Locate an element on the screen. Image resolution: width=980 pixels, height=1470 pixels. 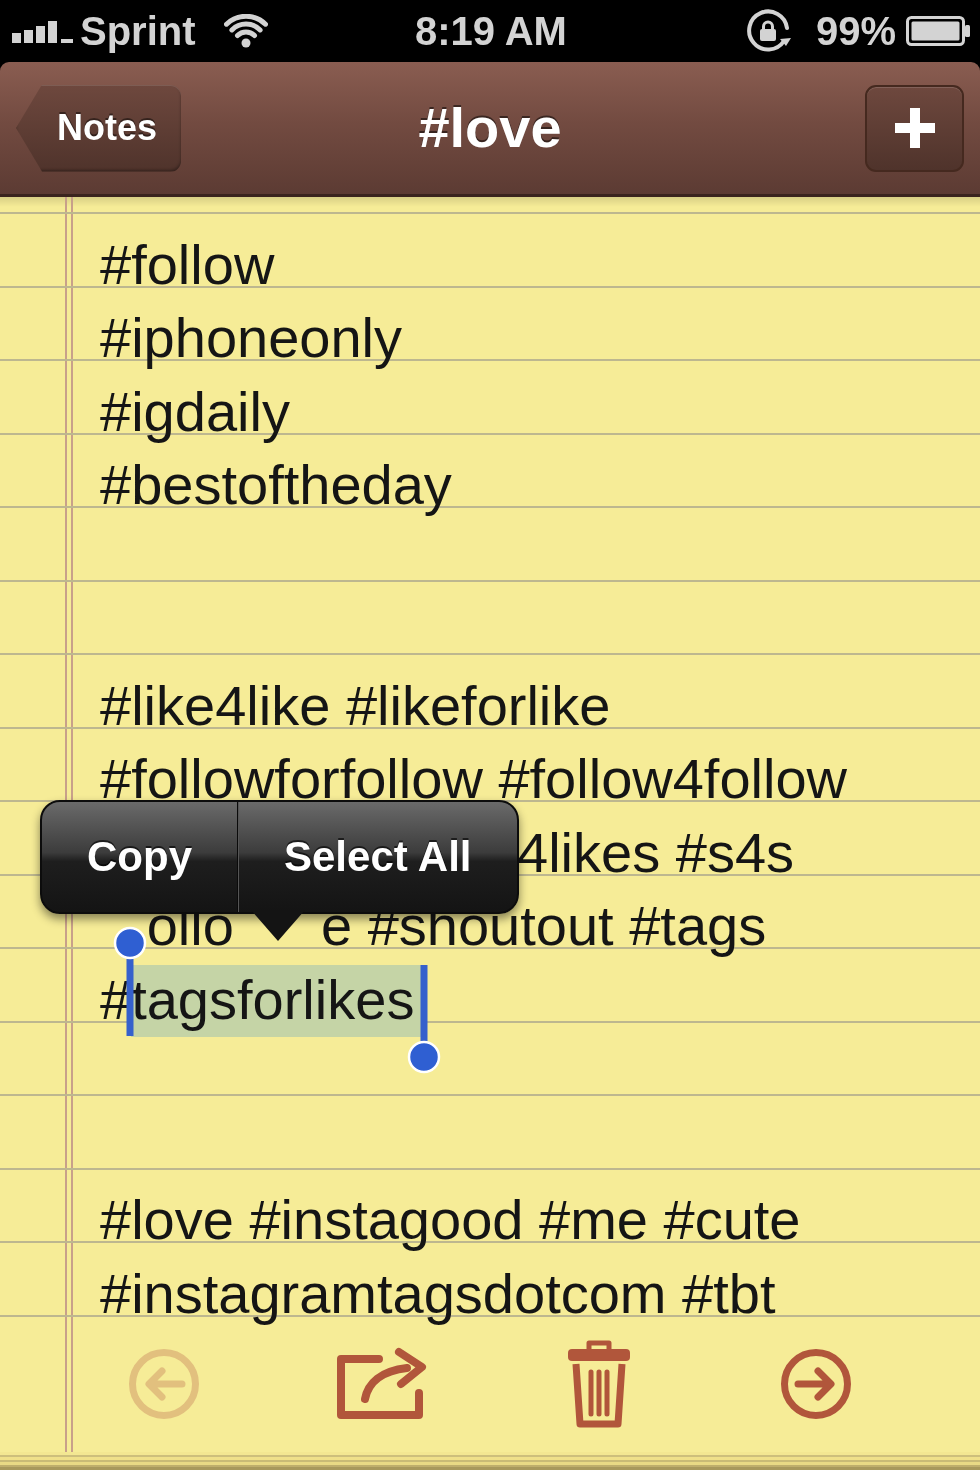
share-button is located at coordinates (381, 1384).